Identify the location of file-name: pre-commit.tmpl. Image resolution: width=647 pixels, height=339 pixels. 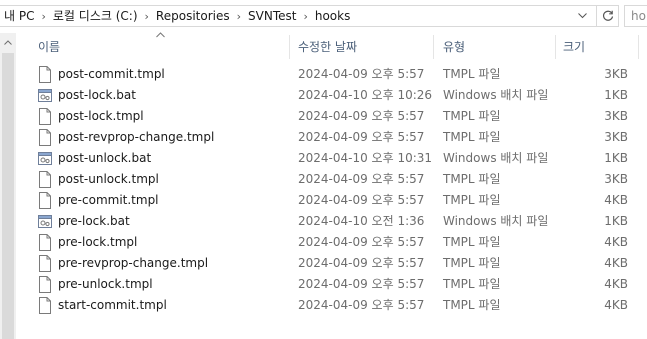
(108, 200).